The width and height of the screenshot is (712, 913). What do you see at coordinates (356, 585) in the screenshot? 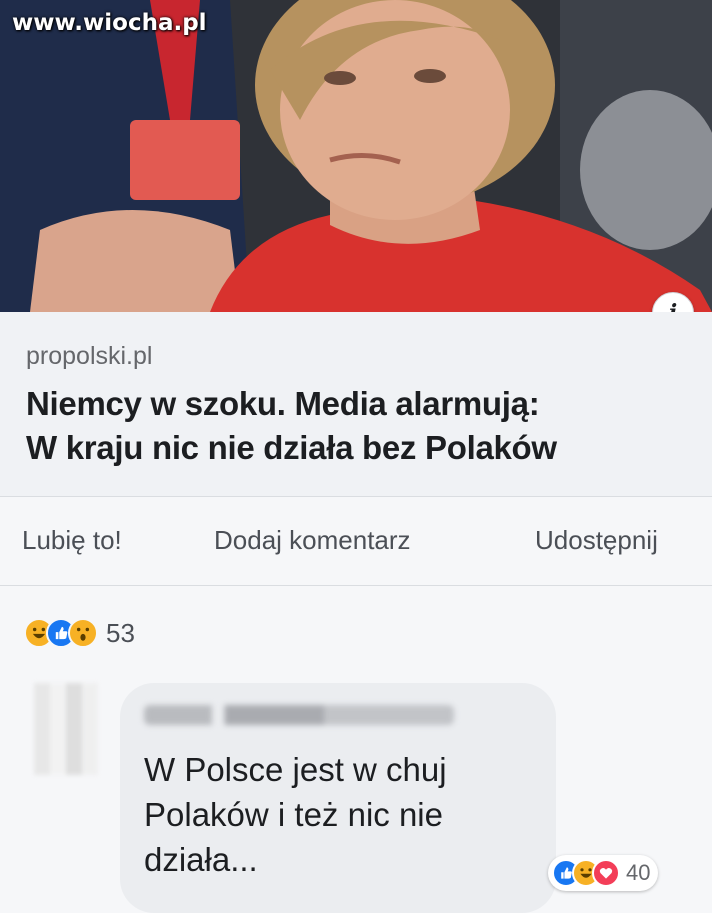
I see `divider` at bounding box center [356, 585].